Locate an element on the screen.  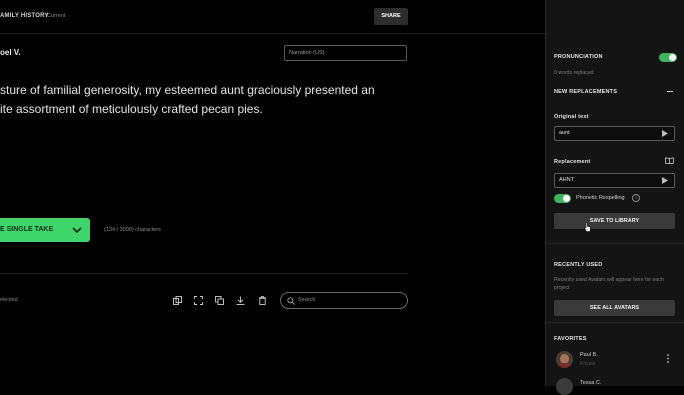
duplicate-icon is located at coordinates (219, 300).